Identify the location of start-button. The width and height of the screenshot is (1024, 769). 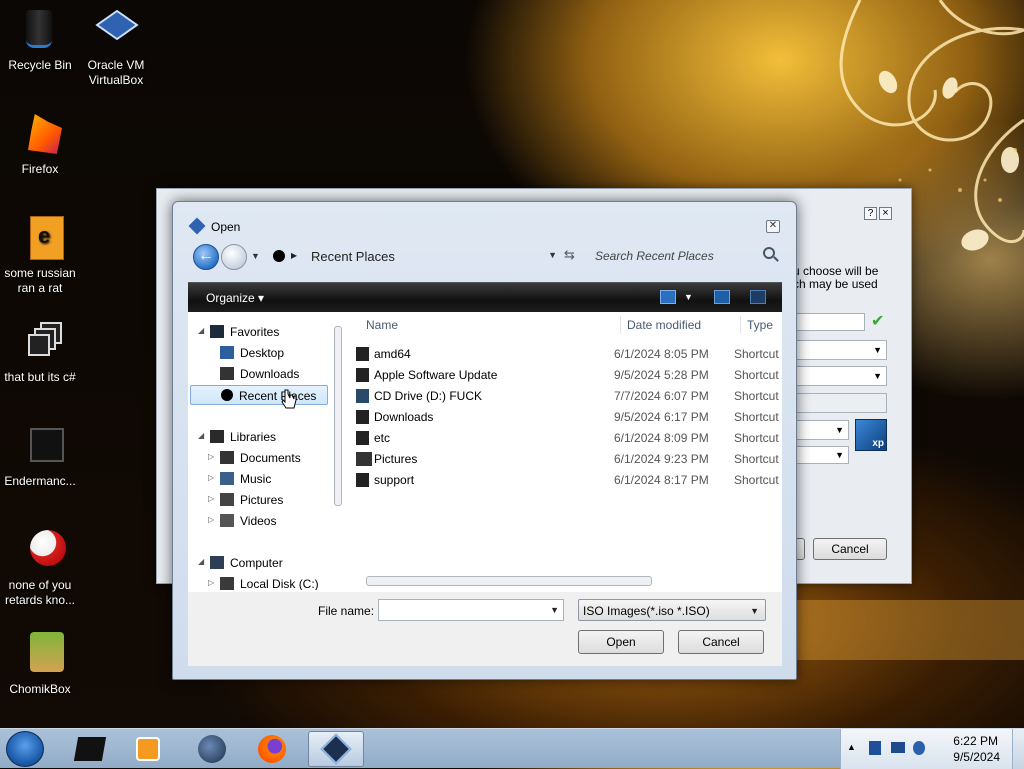
(25, 749).